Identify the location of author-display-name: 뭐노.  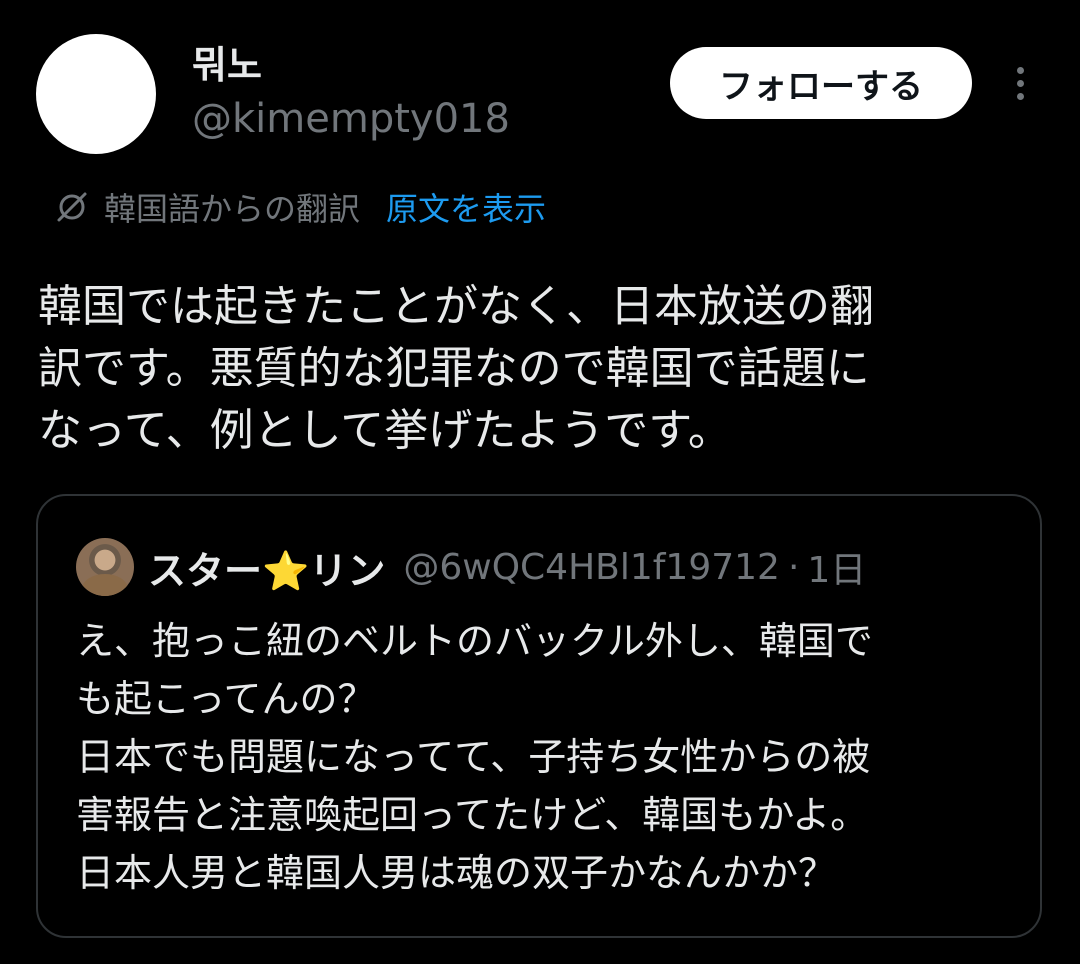
(227, 65).